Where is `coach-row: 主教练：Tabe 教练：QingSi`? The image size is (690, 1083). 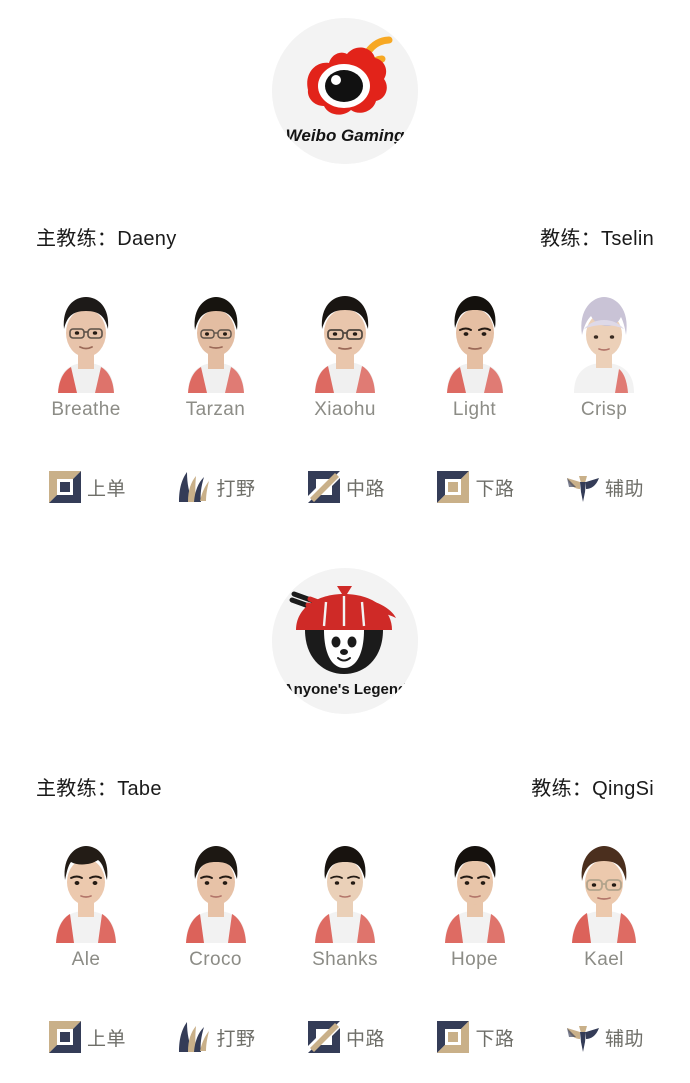
coach-row: 主教练：Tabe 教练：QingSi is located at coordinates (345, 786).